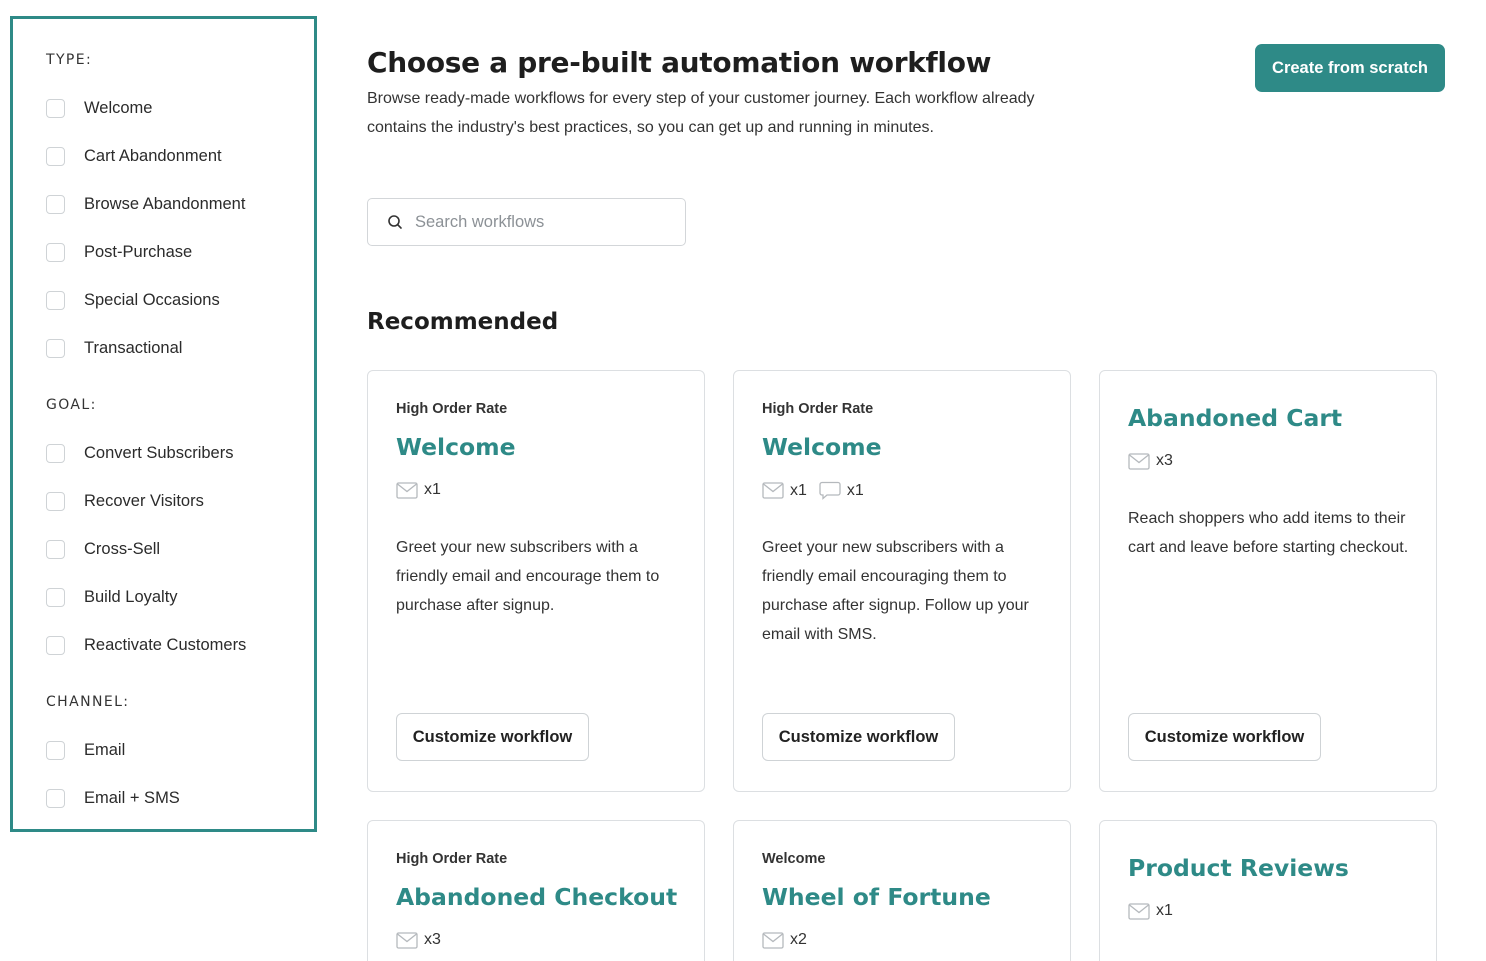  Describe the element at coordinates (105, 749) in the screenshot. I see `filter-label: Email` at that location.